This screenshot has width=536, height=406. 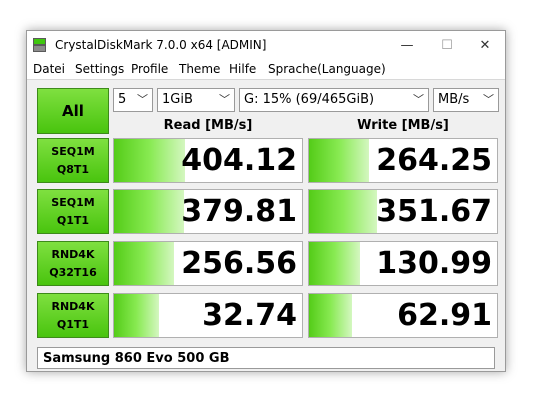 I want to click on test-size-value: 1GiB, so click(x=177, y=99).